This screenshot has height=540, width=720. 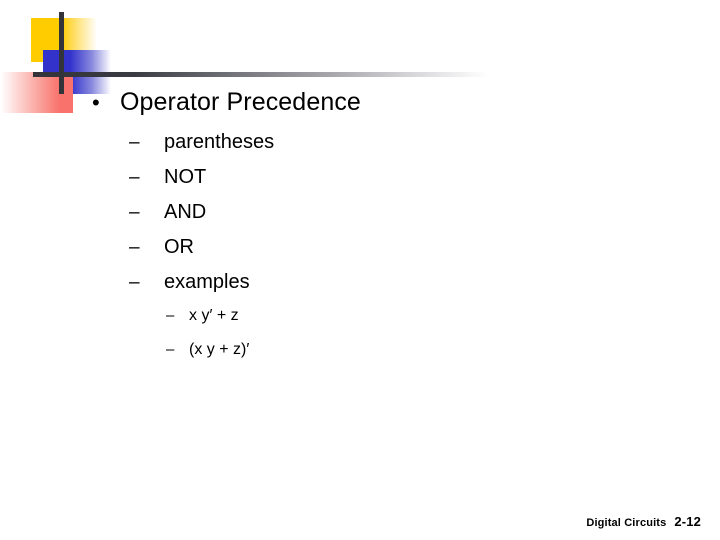 I want to click on sub-bullet-label: AND, so click(x=185, y=212).